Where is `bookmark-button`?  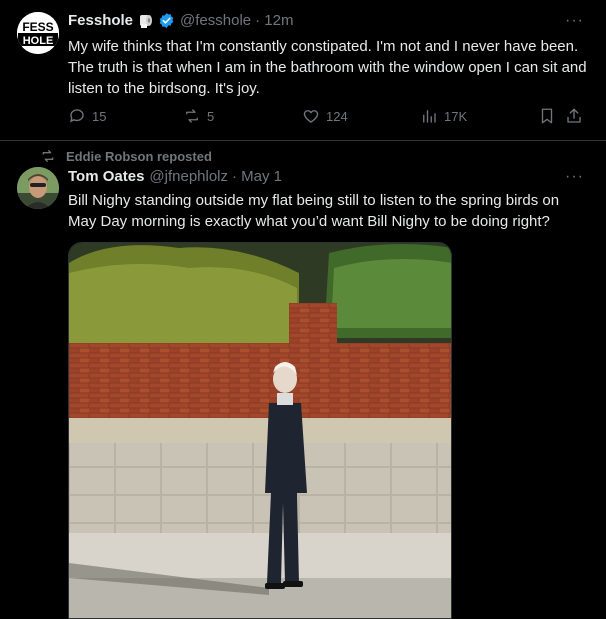 bookmark-button is located at coordinates (547, 116).